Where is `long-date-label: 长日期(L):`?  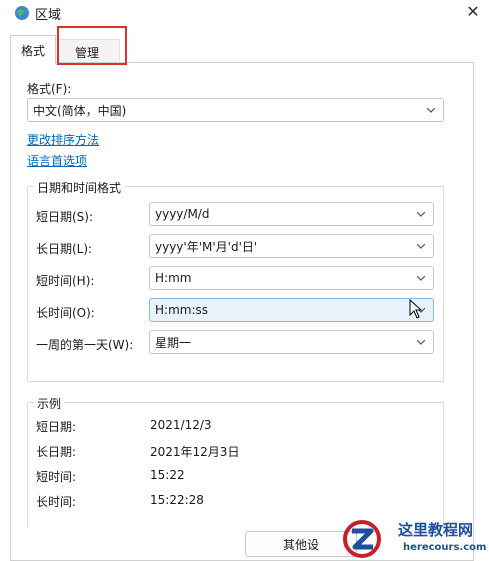
long-date-label: 长日期(L): is located at coordinates (64, 249).